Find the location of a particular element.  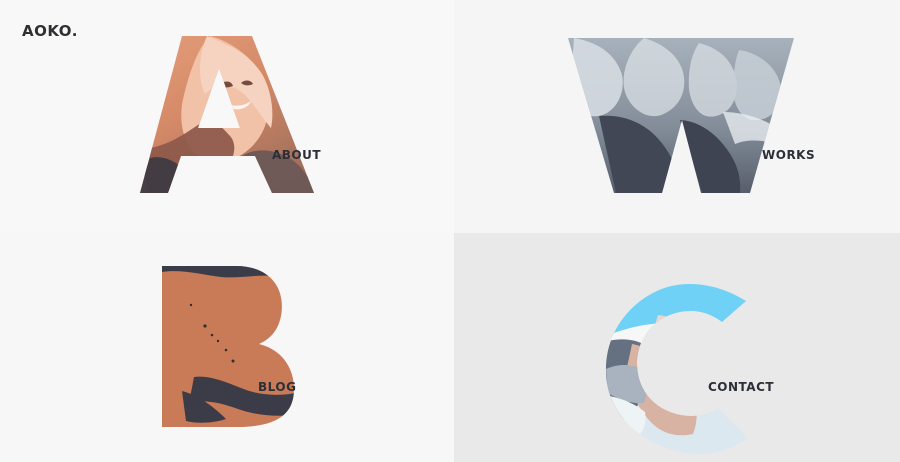

blog-link: BLOG is located at coordinates (277, 387).